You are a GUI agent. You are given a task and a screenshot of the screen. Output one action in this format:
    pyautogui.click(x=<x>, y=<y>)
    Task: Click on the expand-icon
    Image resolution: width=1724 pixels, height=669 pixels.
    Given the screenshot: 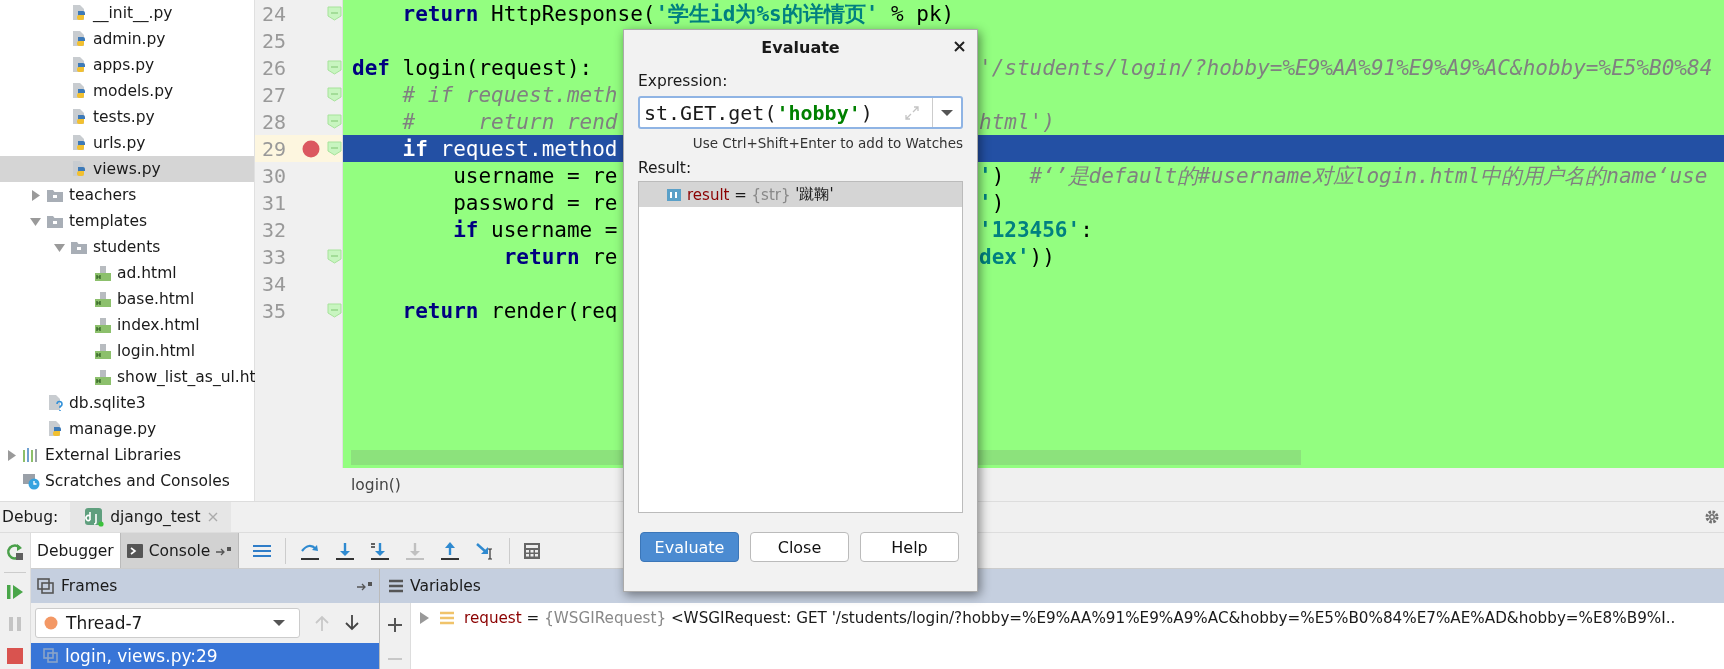 What is the action you would take?
    pyautogui.click(x=912, y=112)
    